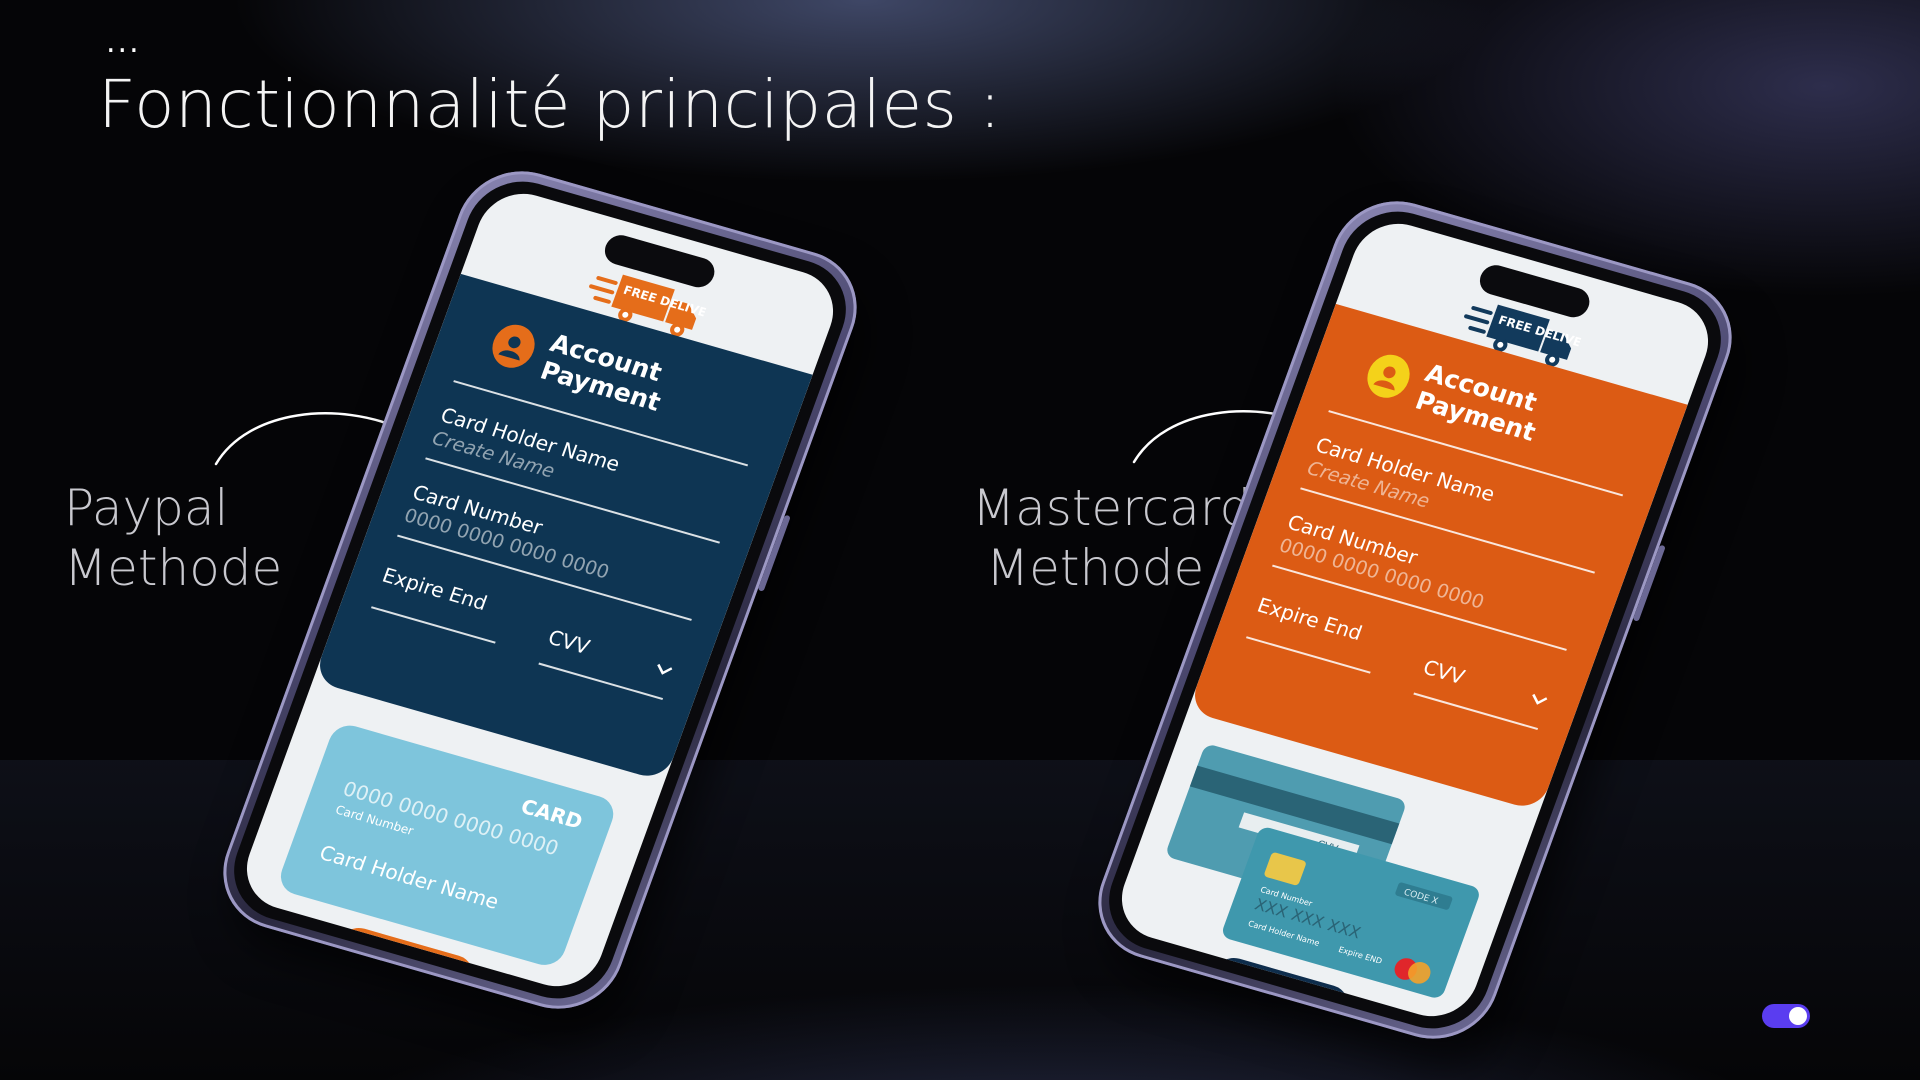 This screenshot has width=1920, height=1080. What do you see at coordinates (1786, 1016) in the screenshot?
I see `toggle-switch` at bounding box center [1786, 1016].